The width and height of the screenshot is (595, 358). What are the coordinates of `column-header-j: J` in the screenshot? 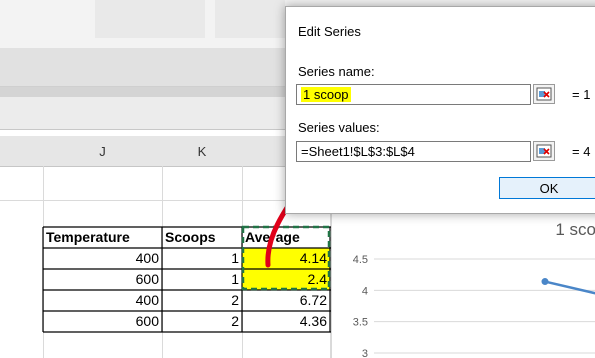 It's located at (103, 151).